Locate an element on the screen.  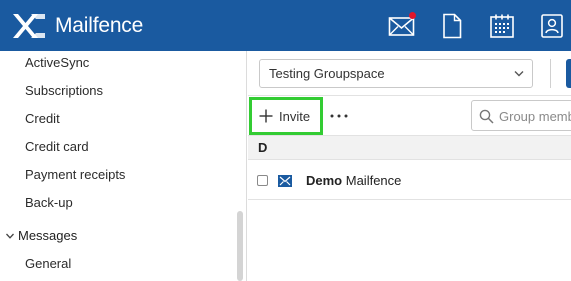
toolbar-divider is located at coordinates (550, 73).